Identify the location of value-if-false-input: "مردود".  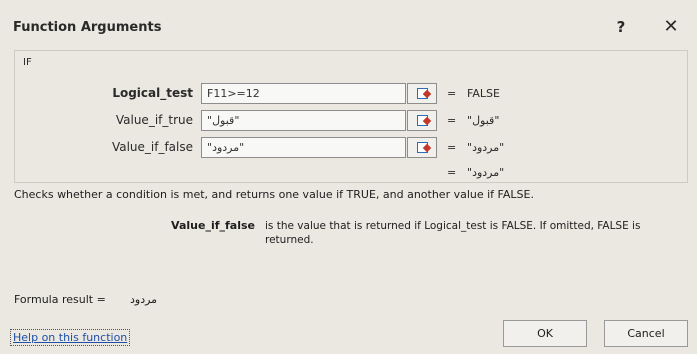
(303, 147).